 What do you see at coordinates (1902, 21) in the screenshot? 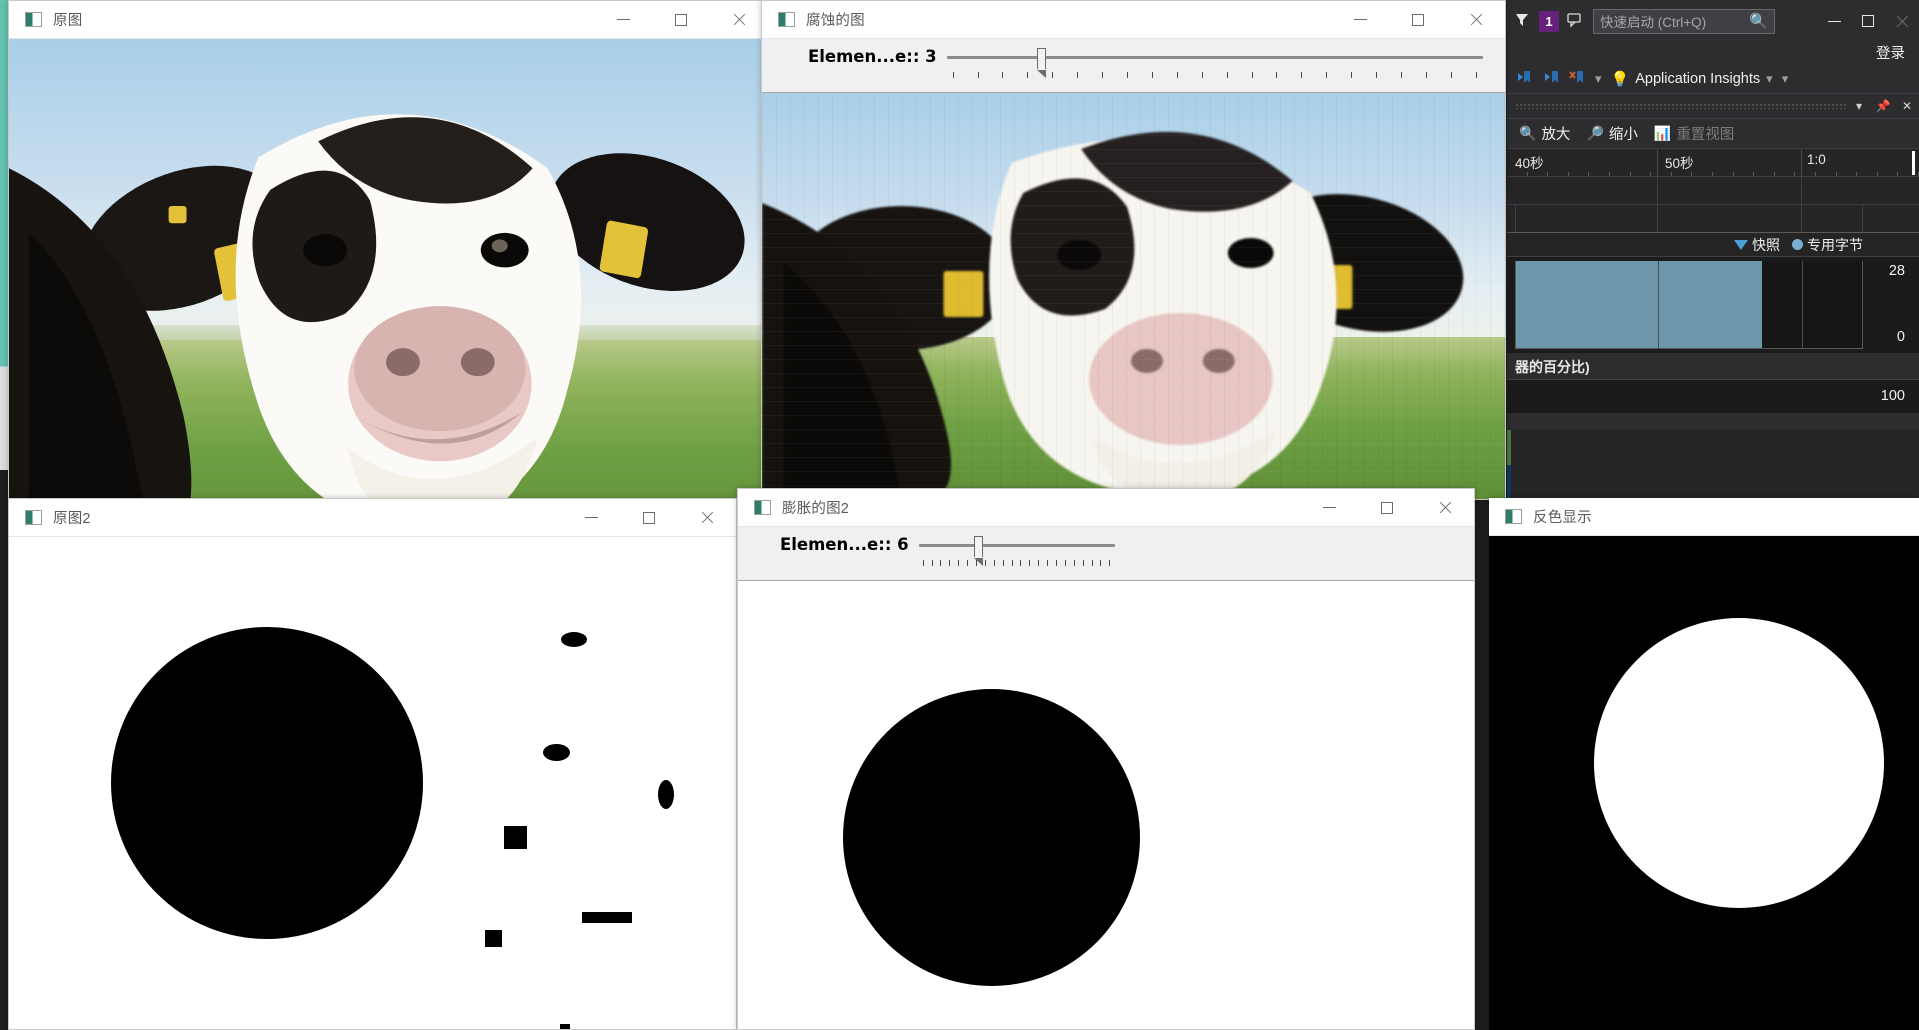
I see `vs-close-button` at bounding box center [1902, 21].